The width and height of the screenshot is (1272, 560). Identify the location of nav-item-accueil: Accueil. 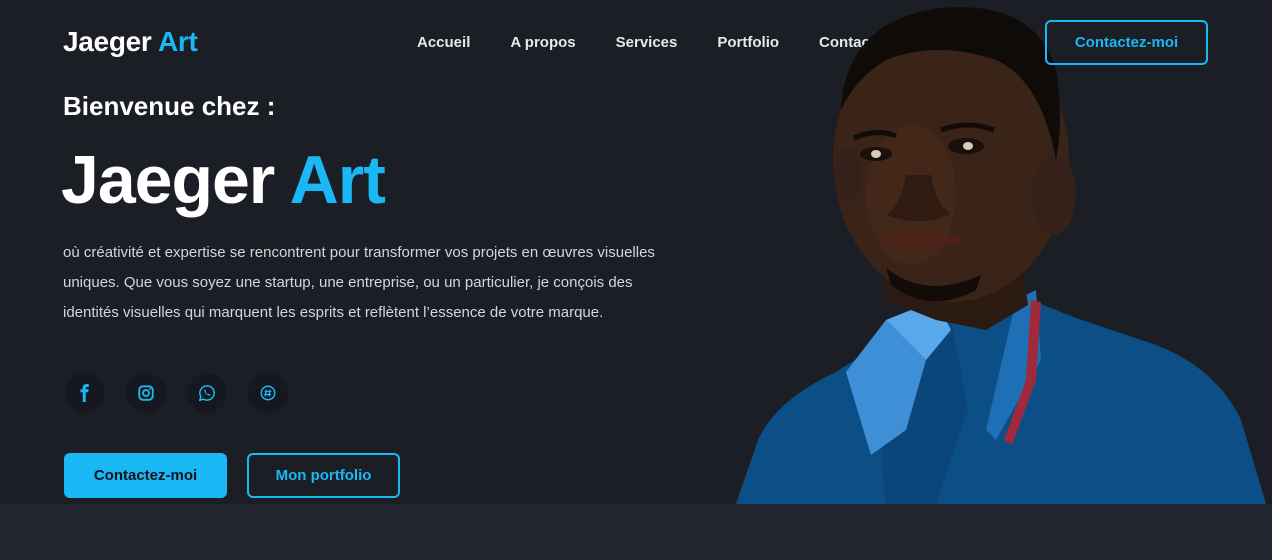
(443, 42).